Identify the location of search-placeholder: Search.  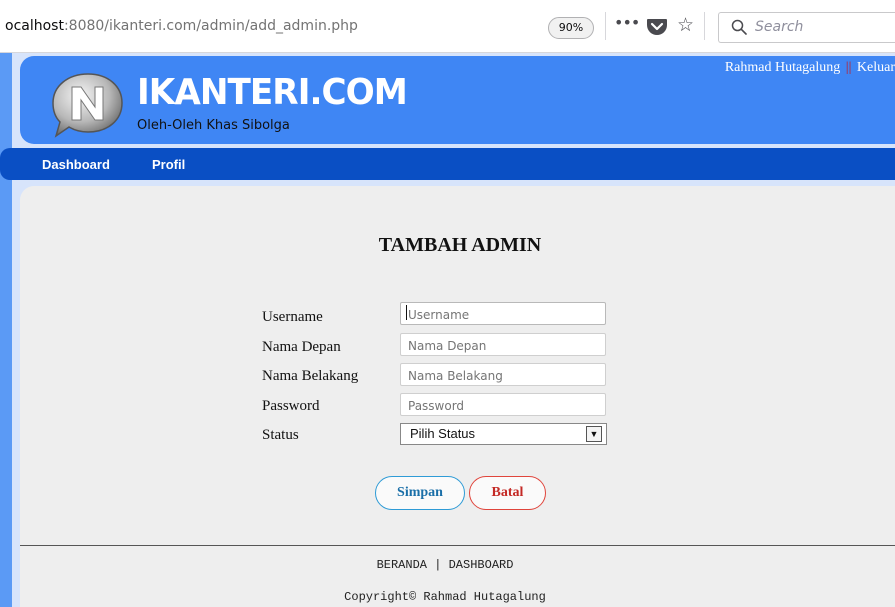
(779, 27).